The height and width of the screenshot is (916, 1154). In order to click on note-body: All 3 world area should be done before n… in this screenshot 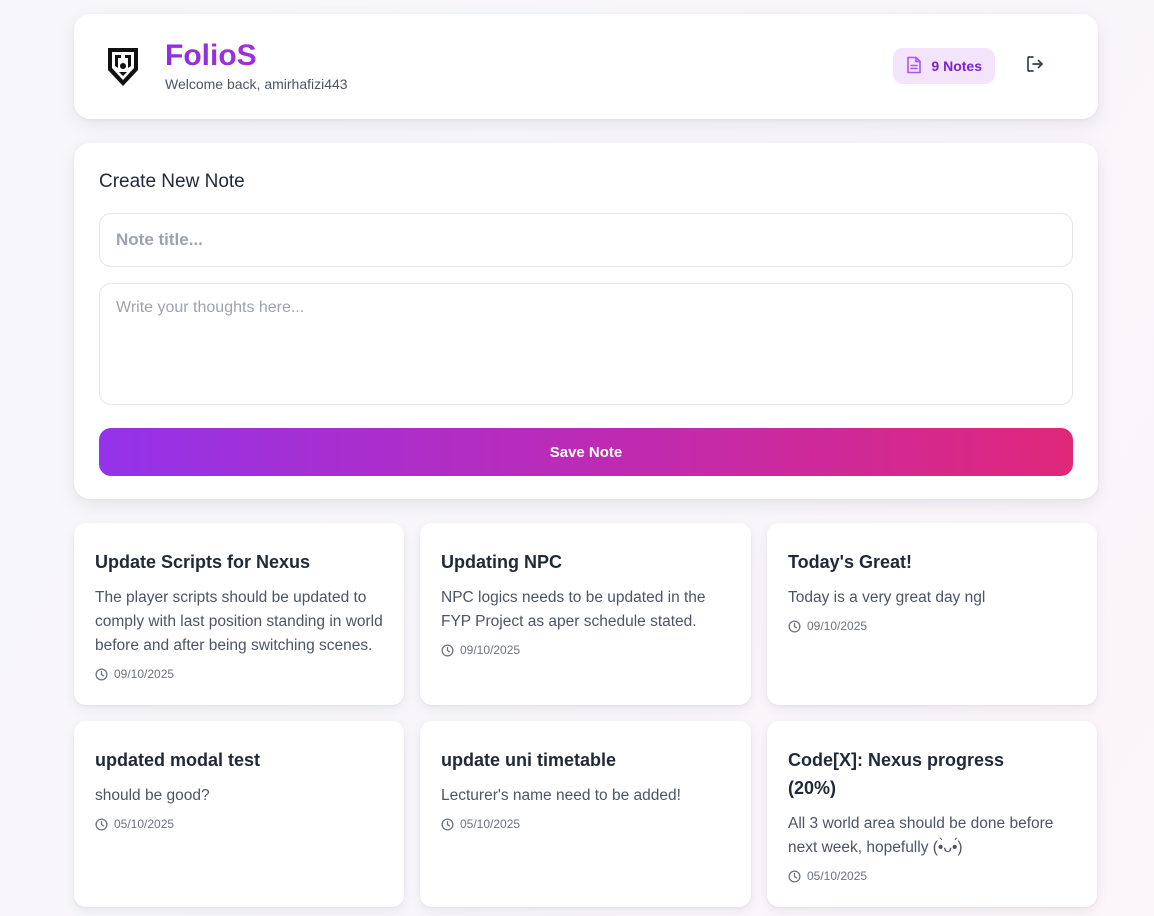, I will do `click(921, 835)`.